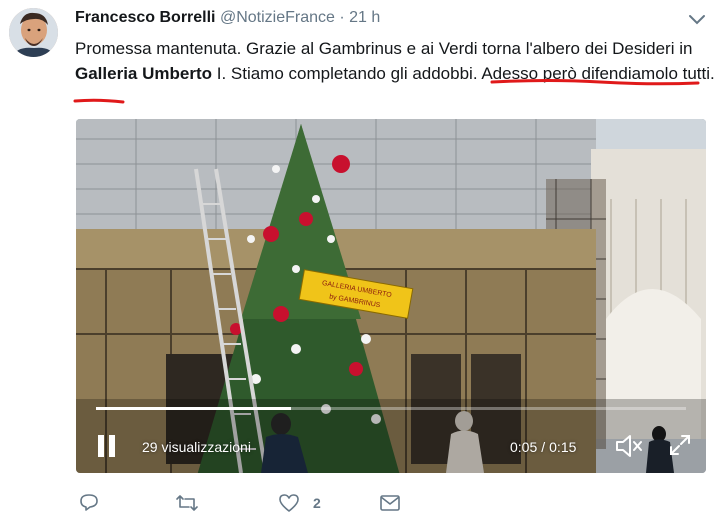 The image size is (721, 518). Describe the element at coordinates (364, 17) in the screenshot. I see `tweet-timestamp: 21 h` at that location.